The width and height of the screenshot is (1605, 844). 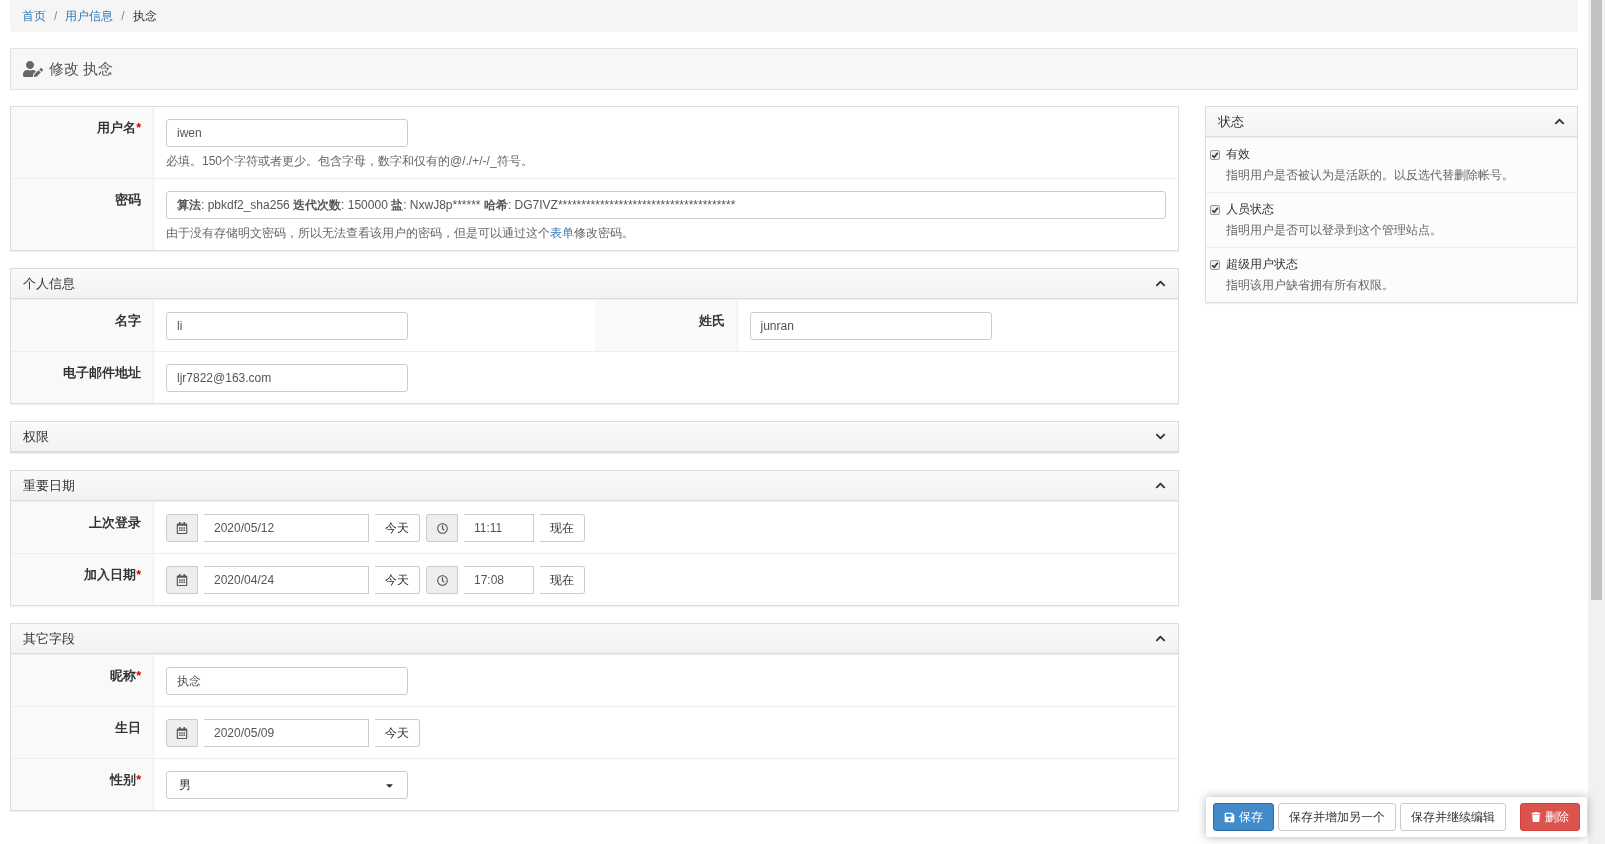 I want to click on field-label: 昵称*, so click(x=125, y=676).